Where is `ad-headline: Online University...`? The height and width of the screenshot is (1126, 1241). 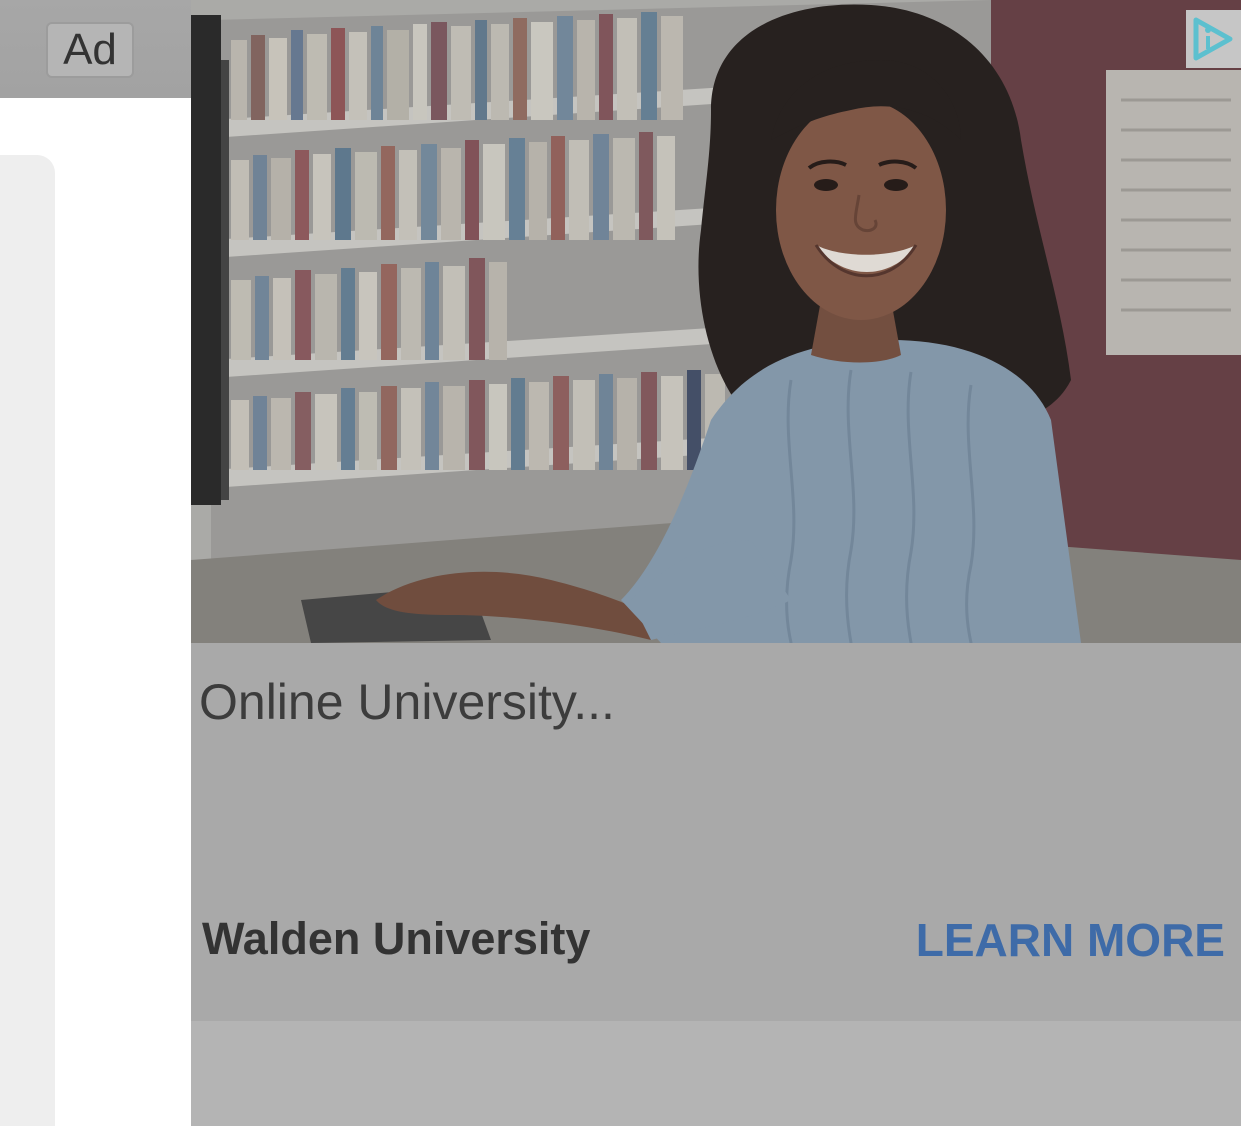 ad-headline: Online University... is located at coordinates (407, 702).